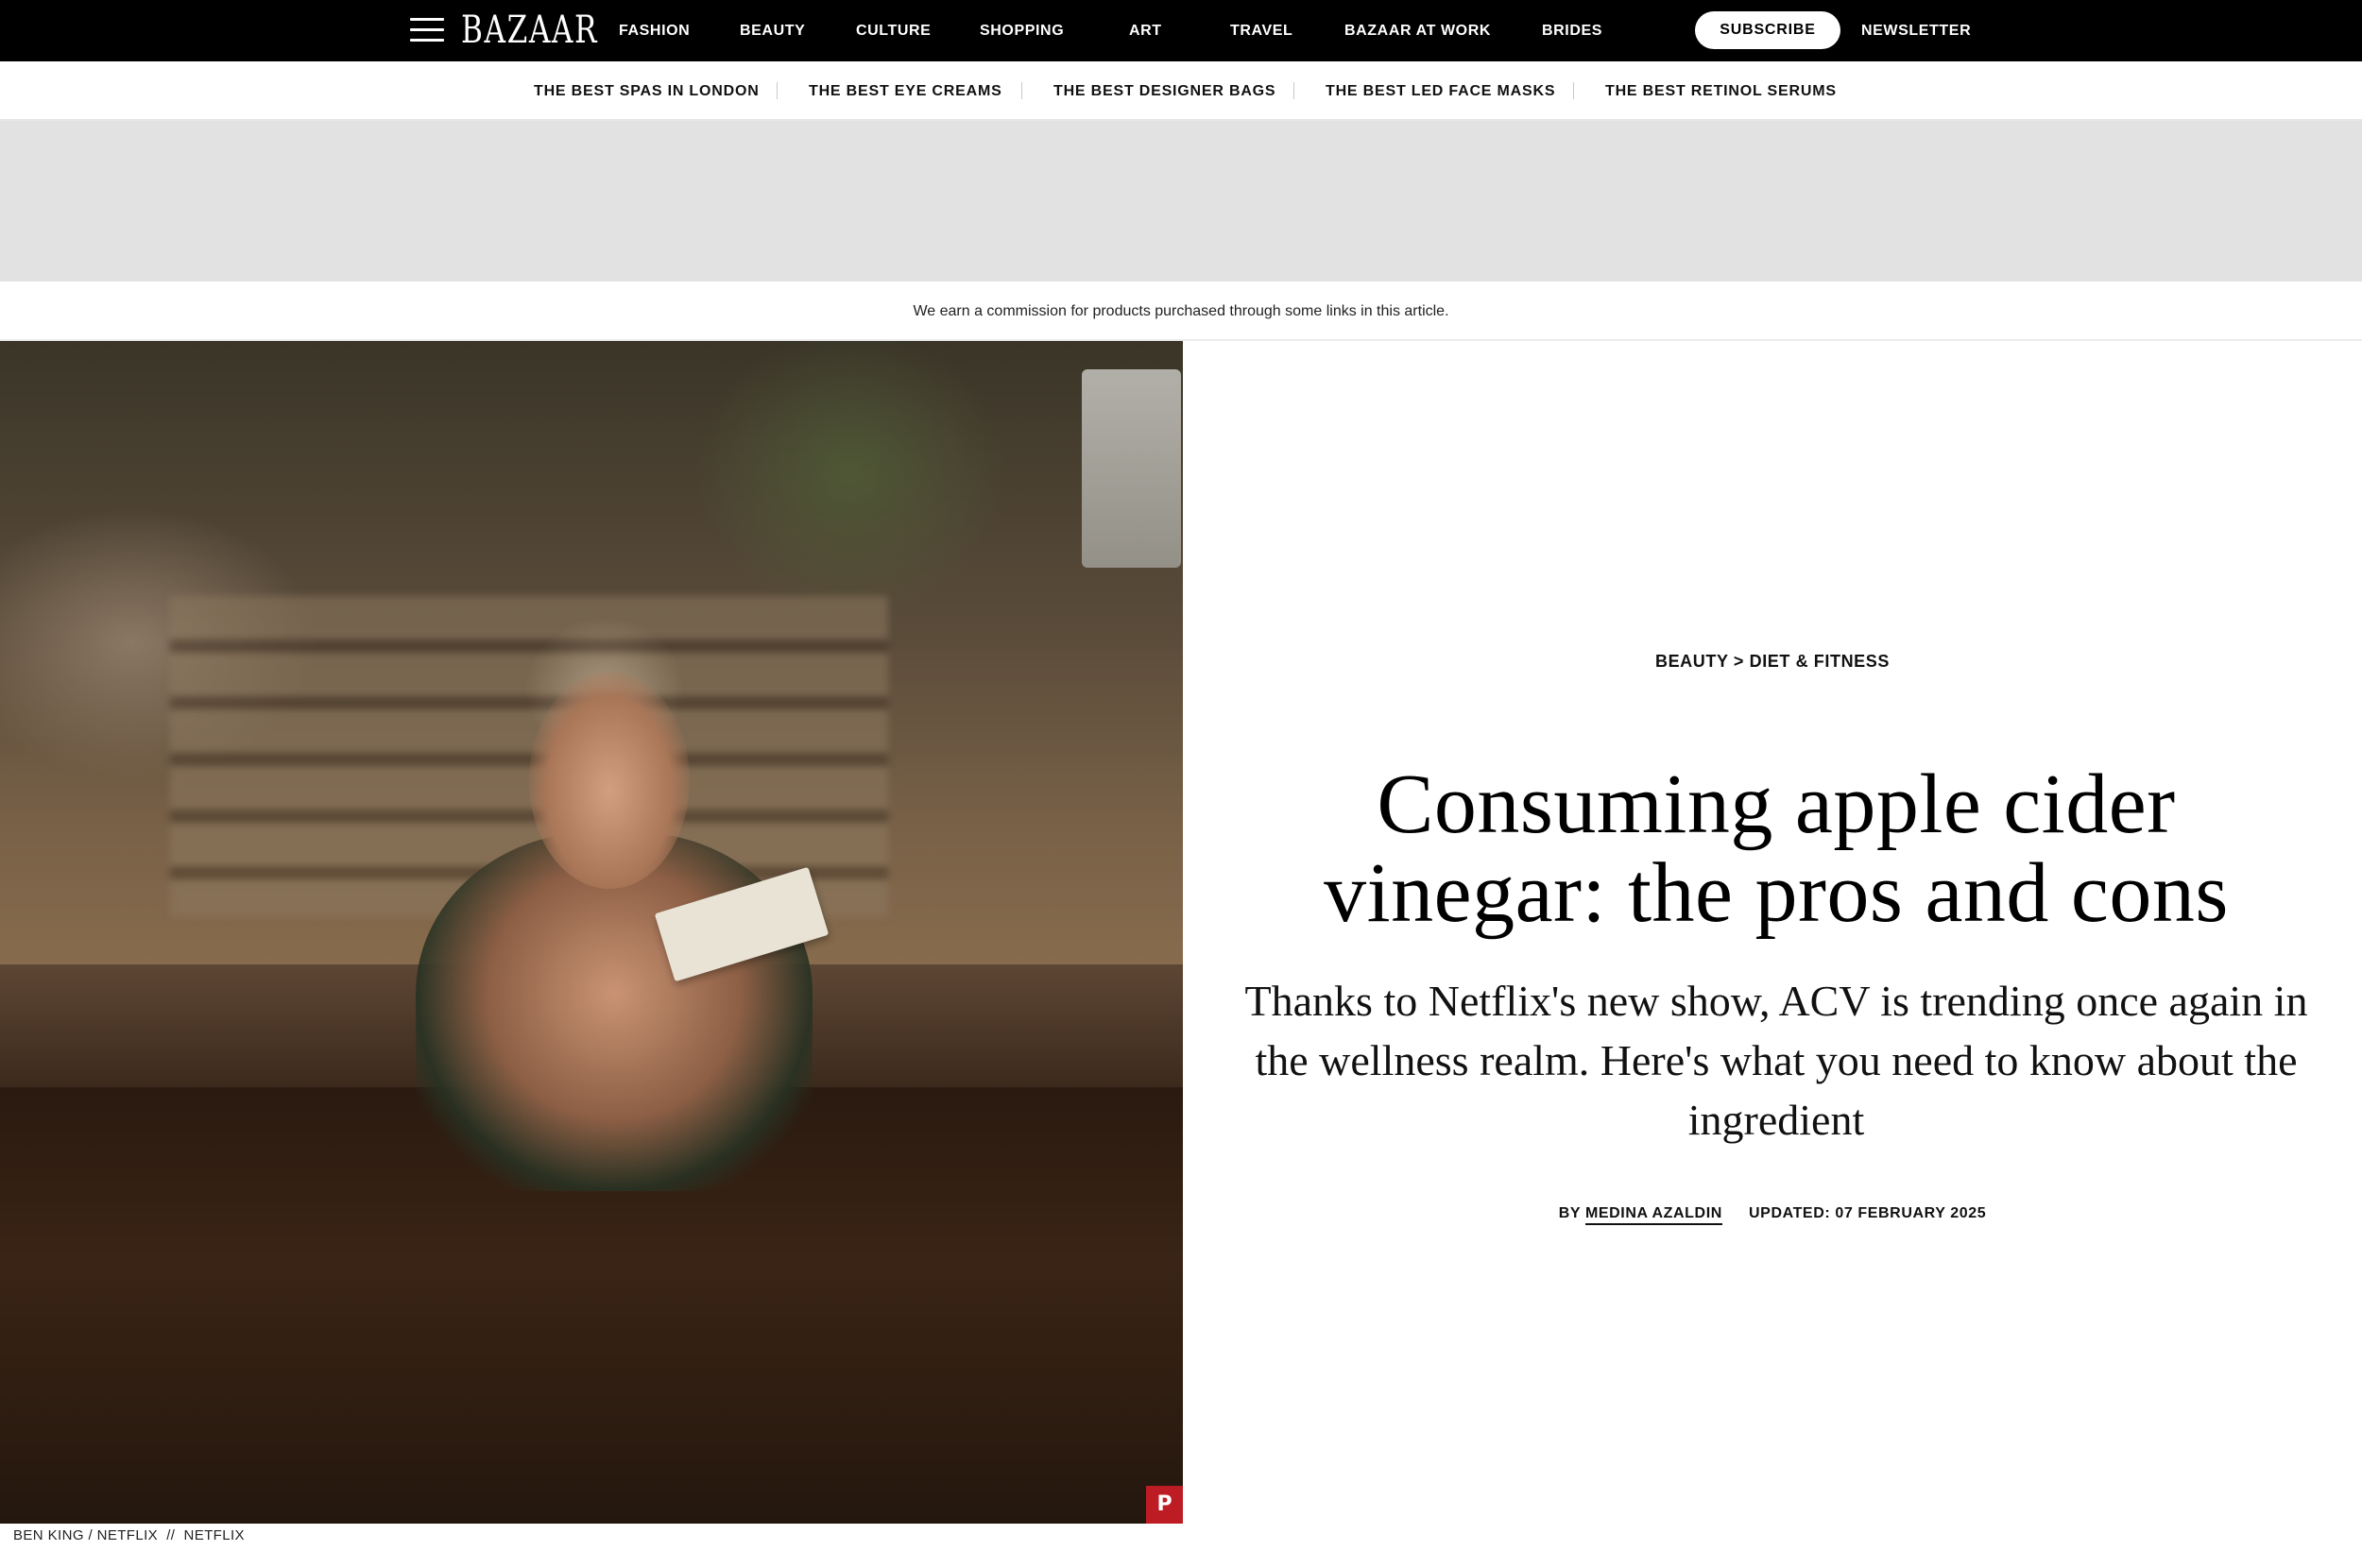 Image resolution: width=2362 pixels, height=1568 pixels. Describe the element at coordinates (129, 1535) in the screenshot. I see `image-credit: BEN KING / NETFLIX // NETFLIX` at that location.